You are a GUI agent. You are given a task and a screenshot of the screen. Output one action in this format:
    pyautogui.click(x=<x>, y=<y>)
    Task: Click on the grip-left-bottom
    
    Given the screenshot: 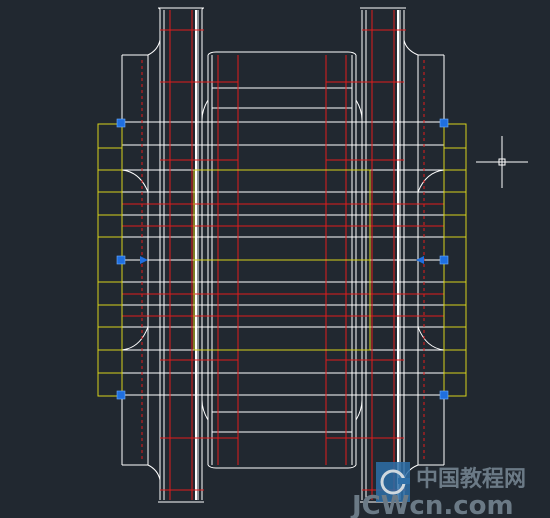 What is the action you would take?
    pyautogui.click(x=121, y=395)
    